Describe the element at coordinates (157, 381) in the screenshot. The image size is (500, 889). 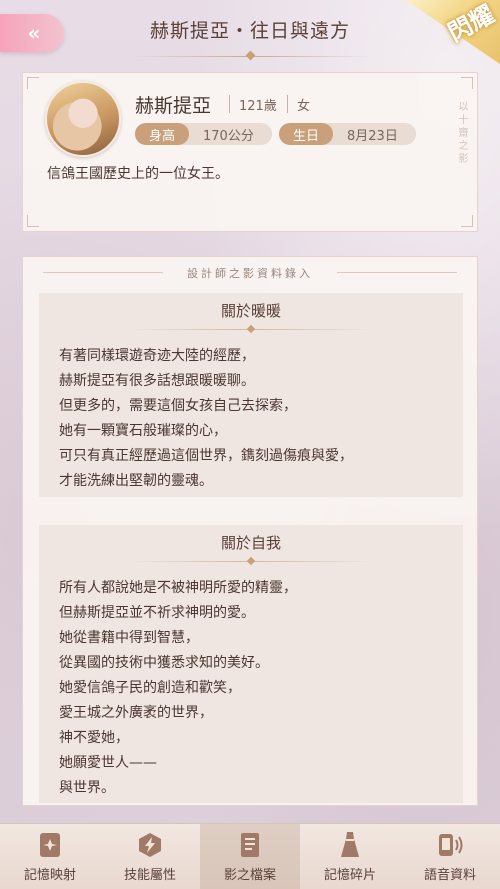
I see `section-line: 赫斯提亞有很多話想跟暖暖聊。` at that location.